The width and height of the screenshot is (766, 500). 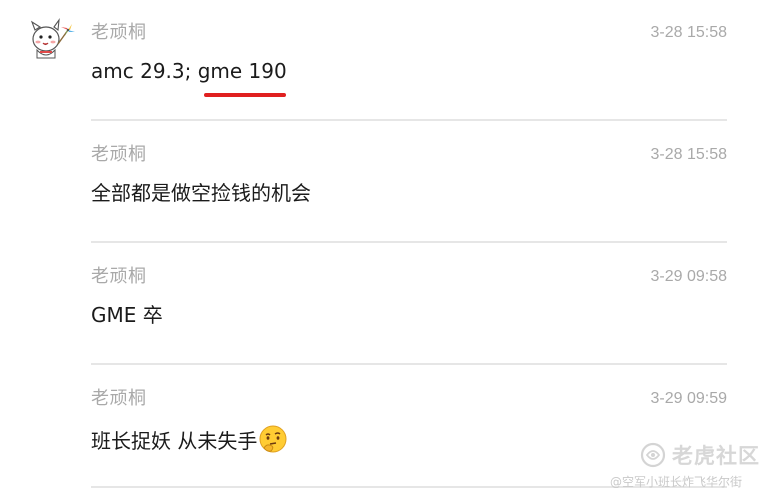 I want to click on comment-text: 全部都是做空捡钱的机会, so click(x=201, y=193).